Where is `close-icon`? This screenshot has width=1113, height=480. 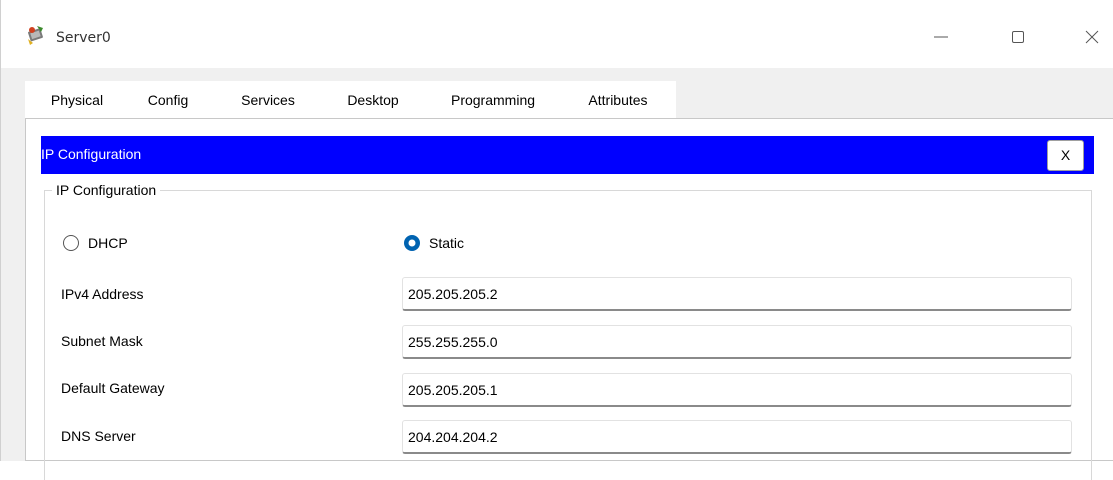 close-icon is located at coordinates (1092, 37).